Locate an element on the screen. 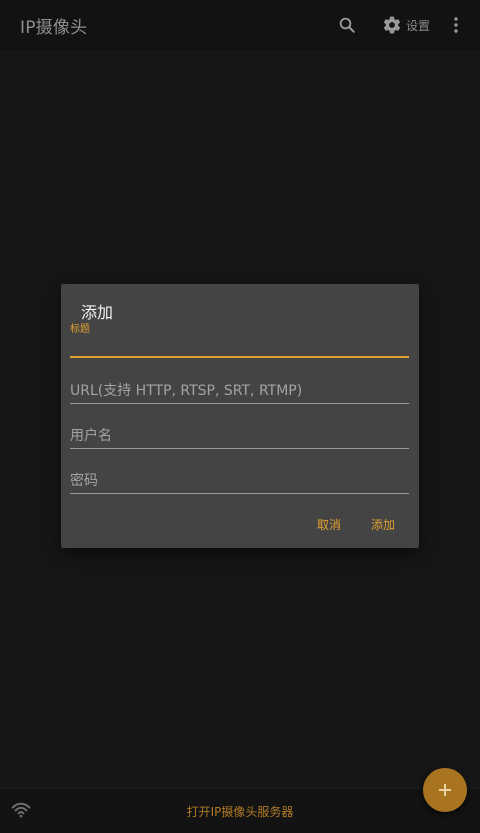 The image size is (480, 833). url-field: URL(支持 HTTP, RTSP, SRT, RTMP) is located at coordinates (239, 391).